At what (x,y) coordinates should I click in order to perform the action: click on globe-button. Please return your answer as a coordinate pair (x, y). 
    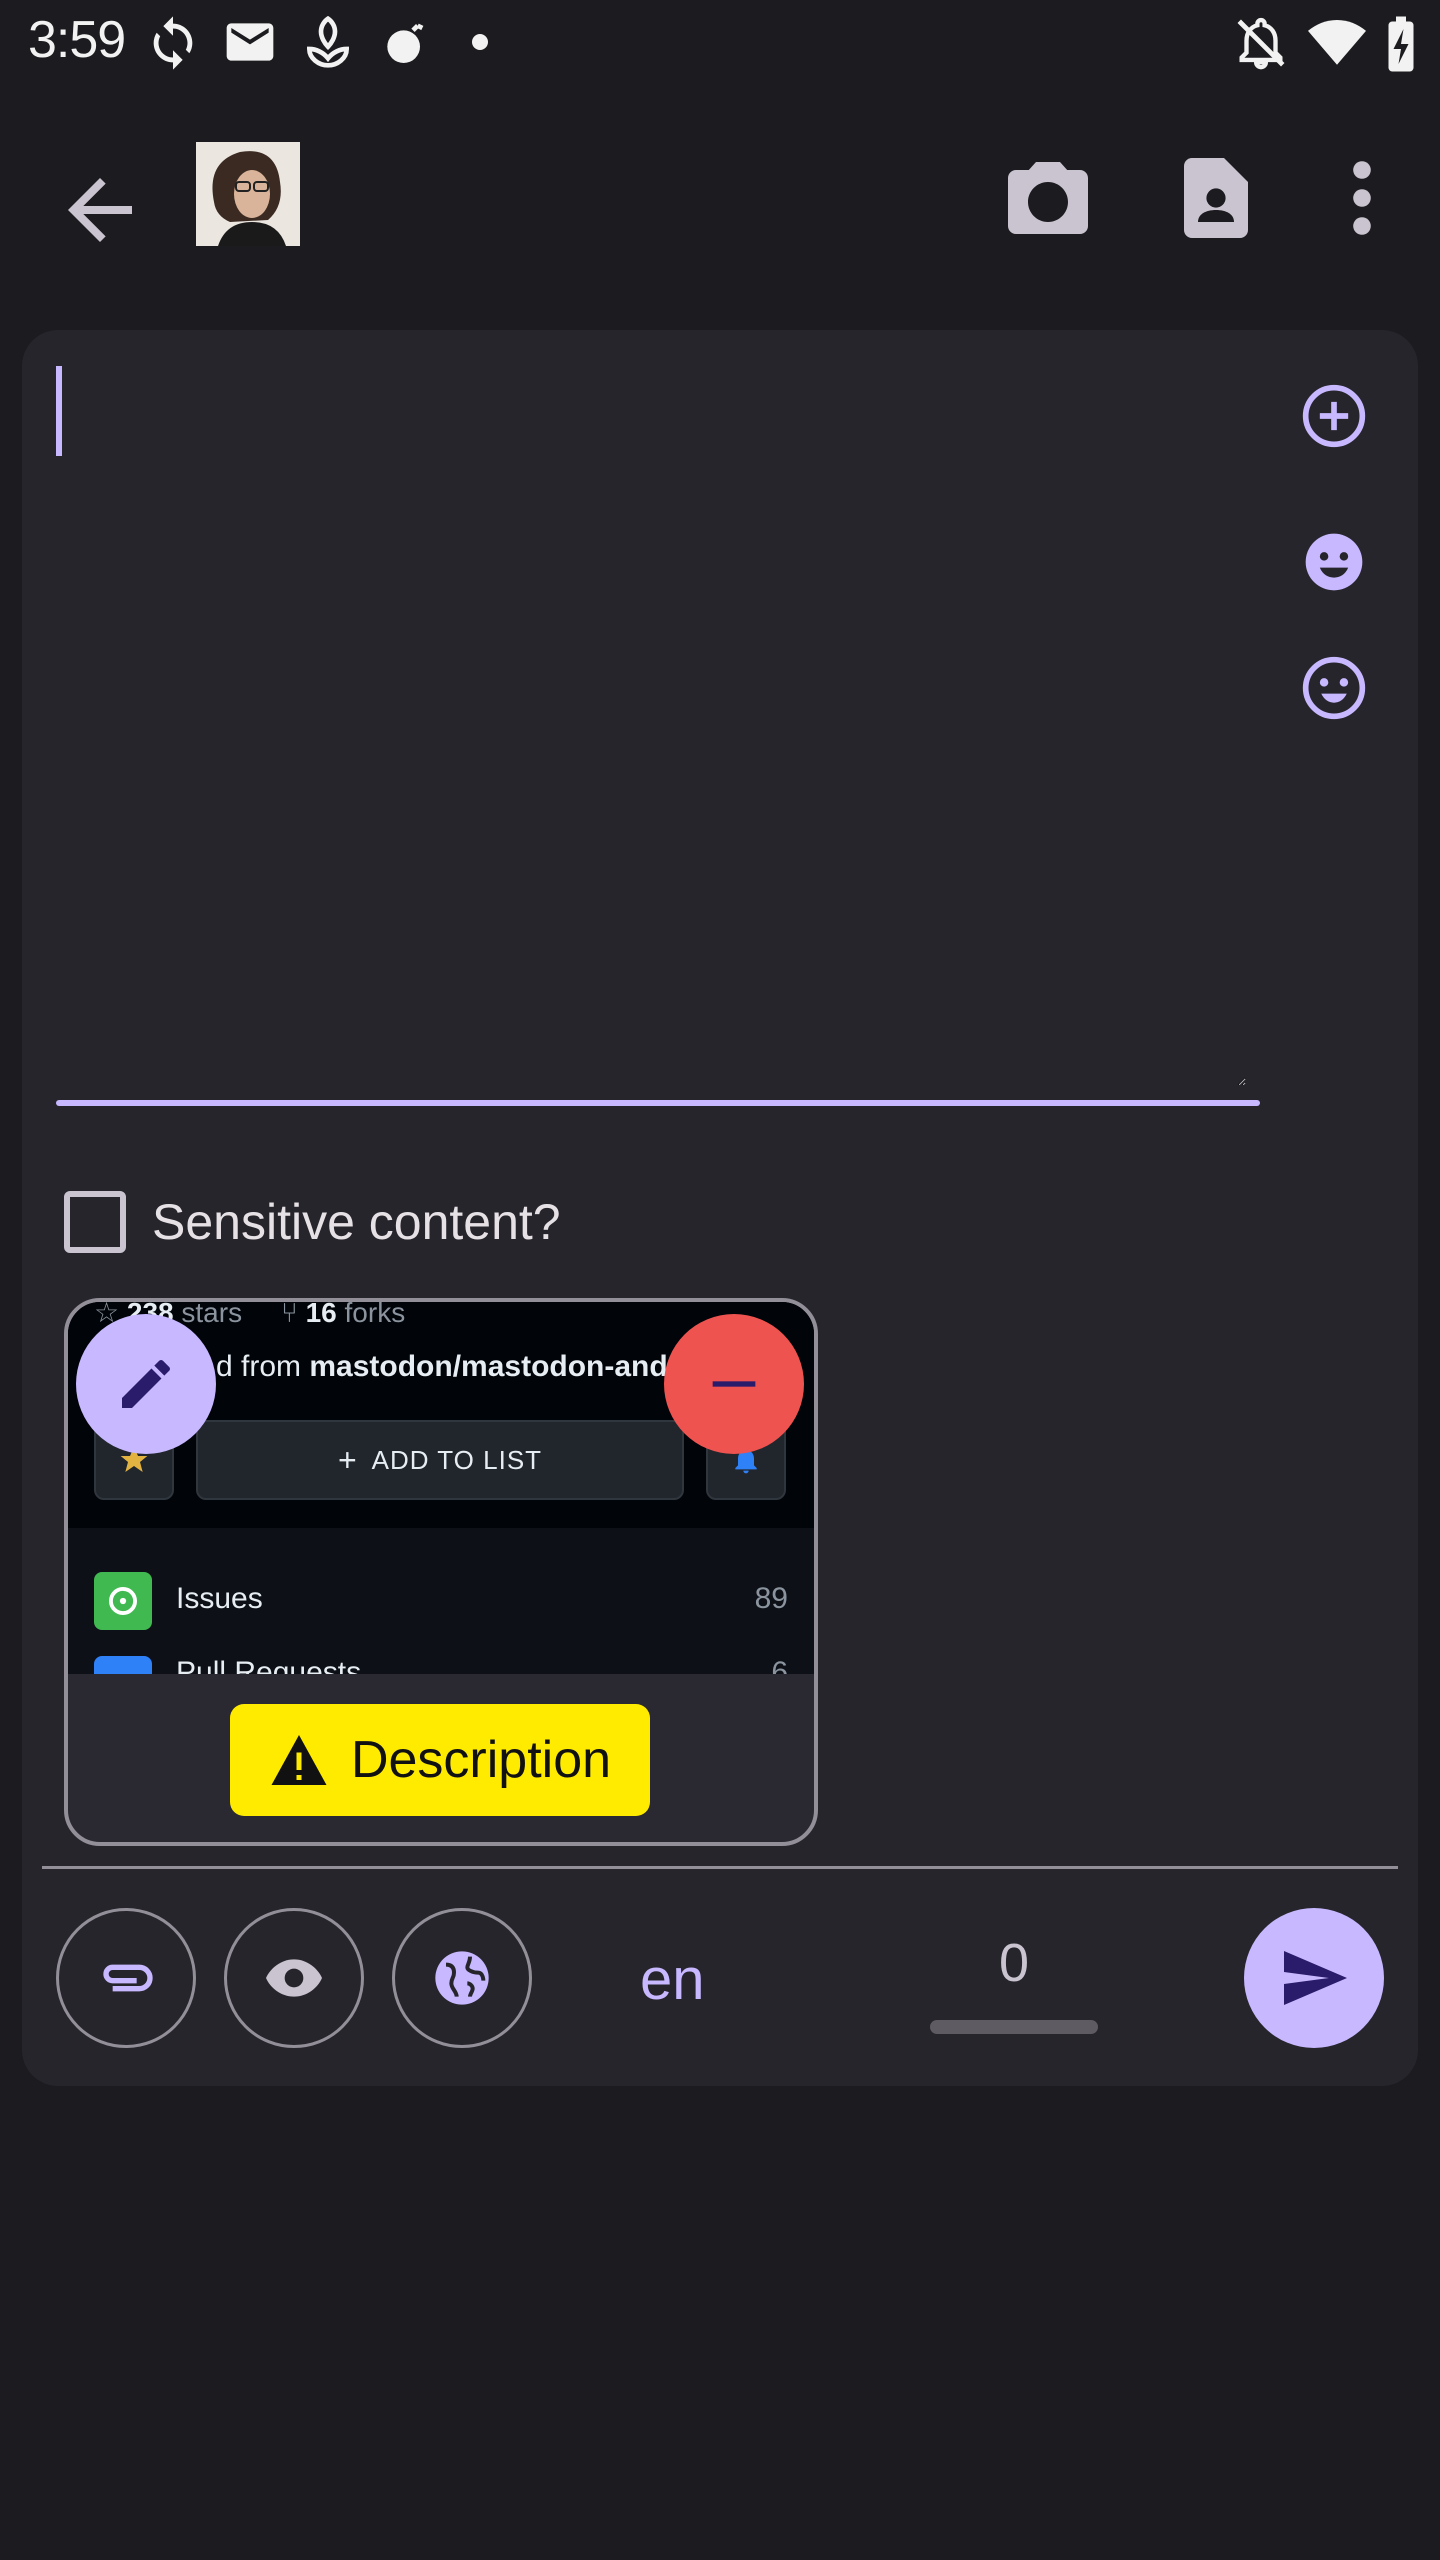
    Looking at the image, I should click on (462, 1978).